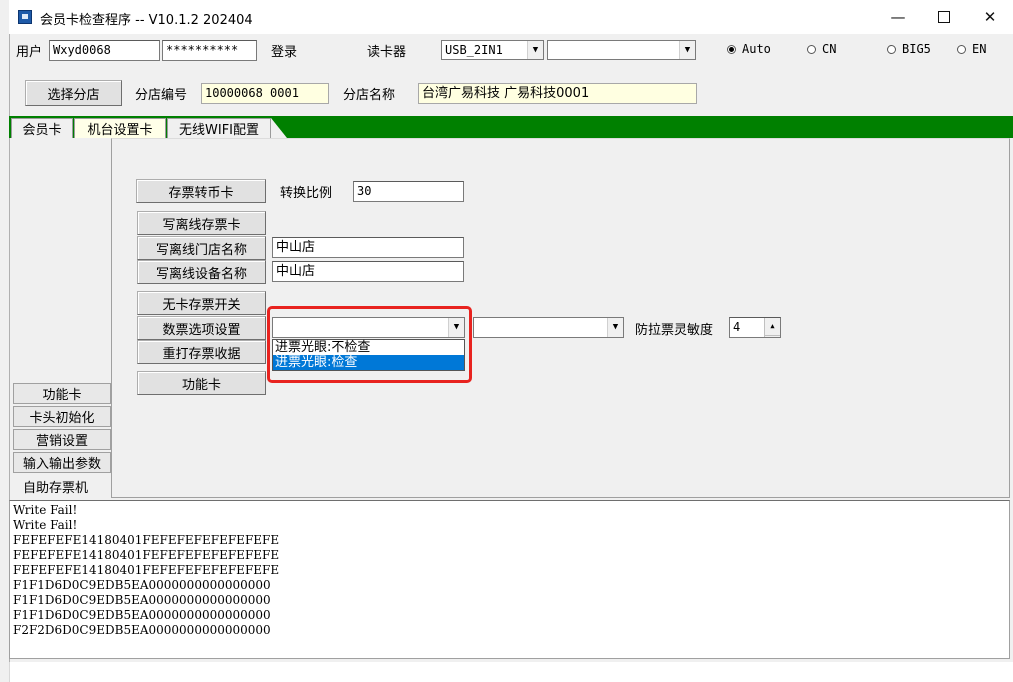 The width and height of the screenshot is (1013, 682). What do you see at coordinates (73, 93) in the screenshot?
I see `select-branch-button: 选择分店` at bounding box center [73, 93].